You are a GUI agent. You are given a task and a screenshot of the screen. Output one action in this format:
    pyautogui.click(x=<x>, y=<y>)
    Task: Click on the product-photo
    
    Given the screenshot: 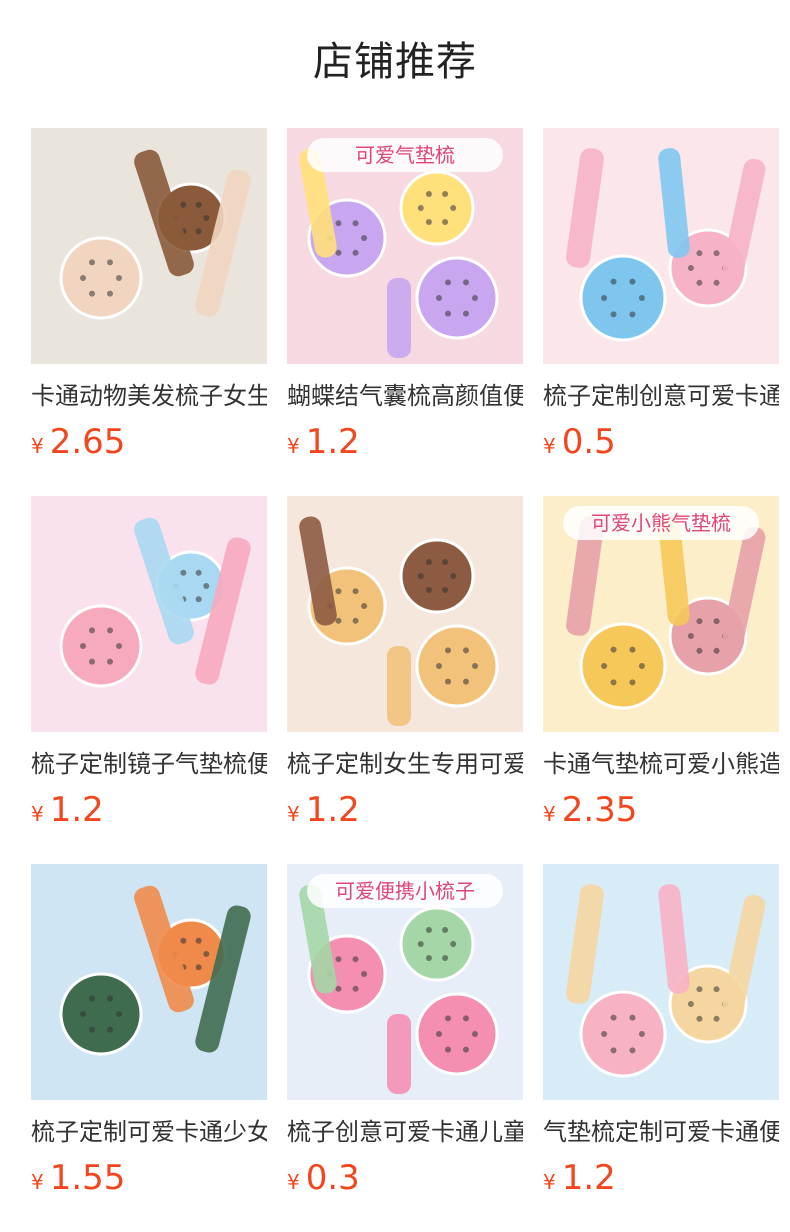 What is the action you would take?
    pyautogui.click(x=149, y=246)
    